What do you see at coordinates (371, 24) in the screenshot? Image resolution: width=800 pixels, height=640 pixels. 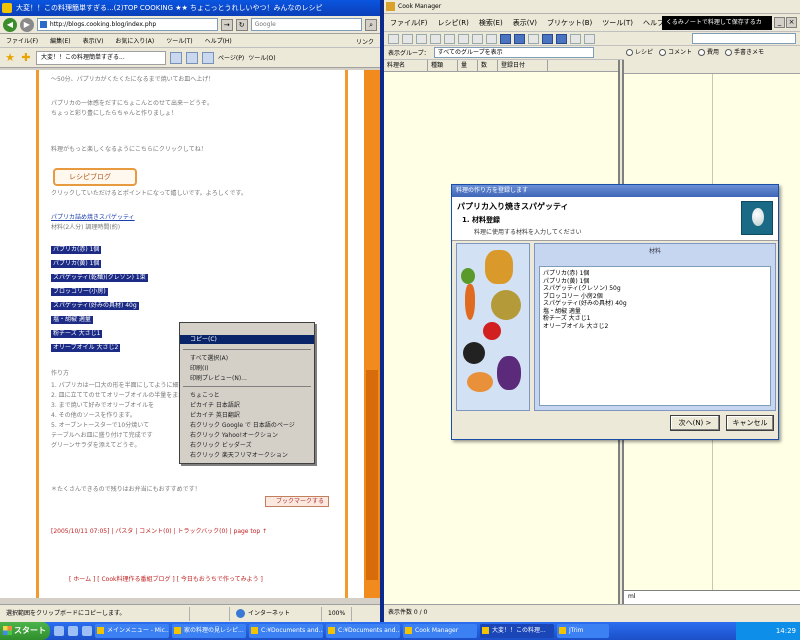 I see `search-icon: ⌕` at bounding box center [371, 24].